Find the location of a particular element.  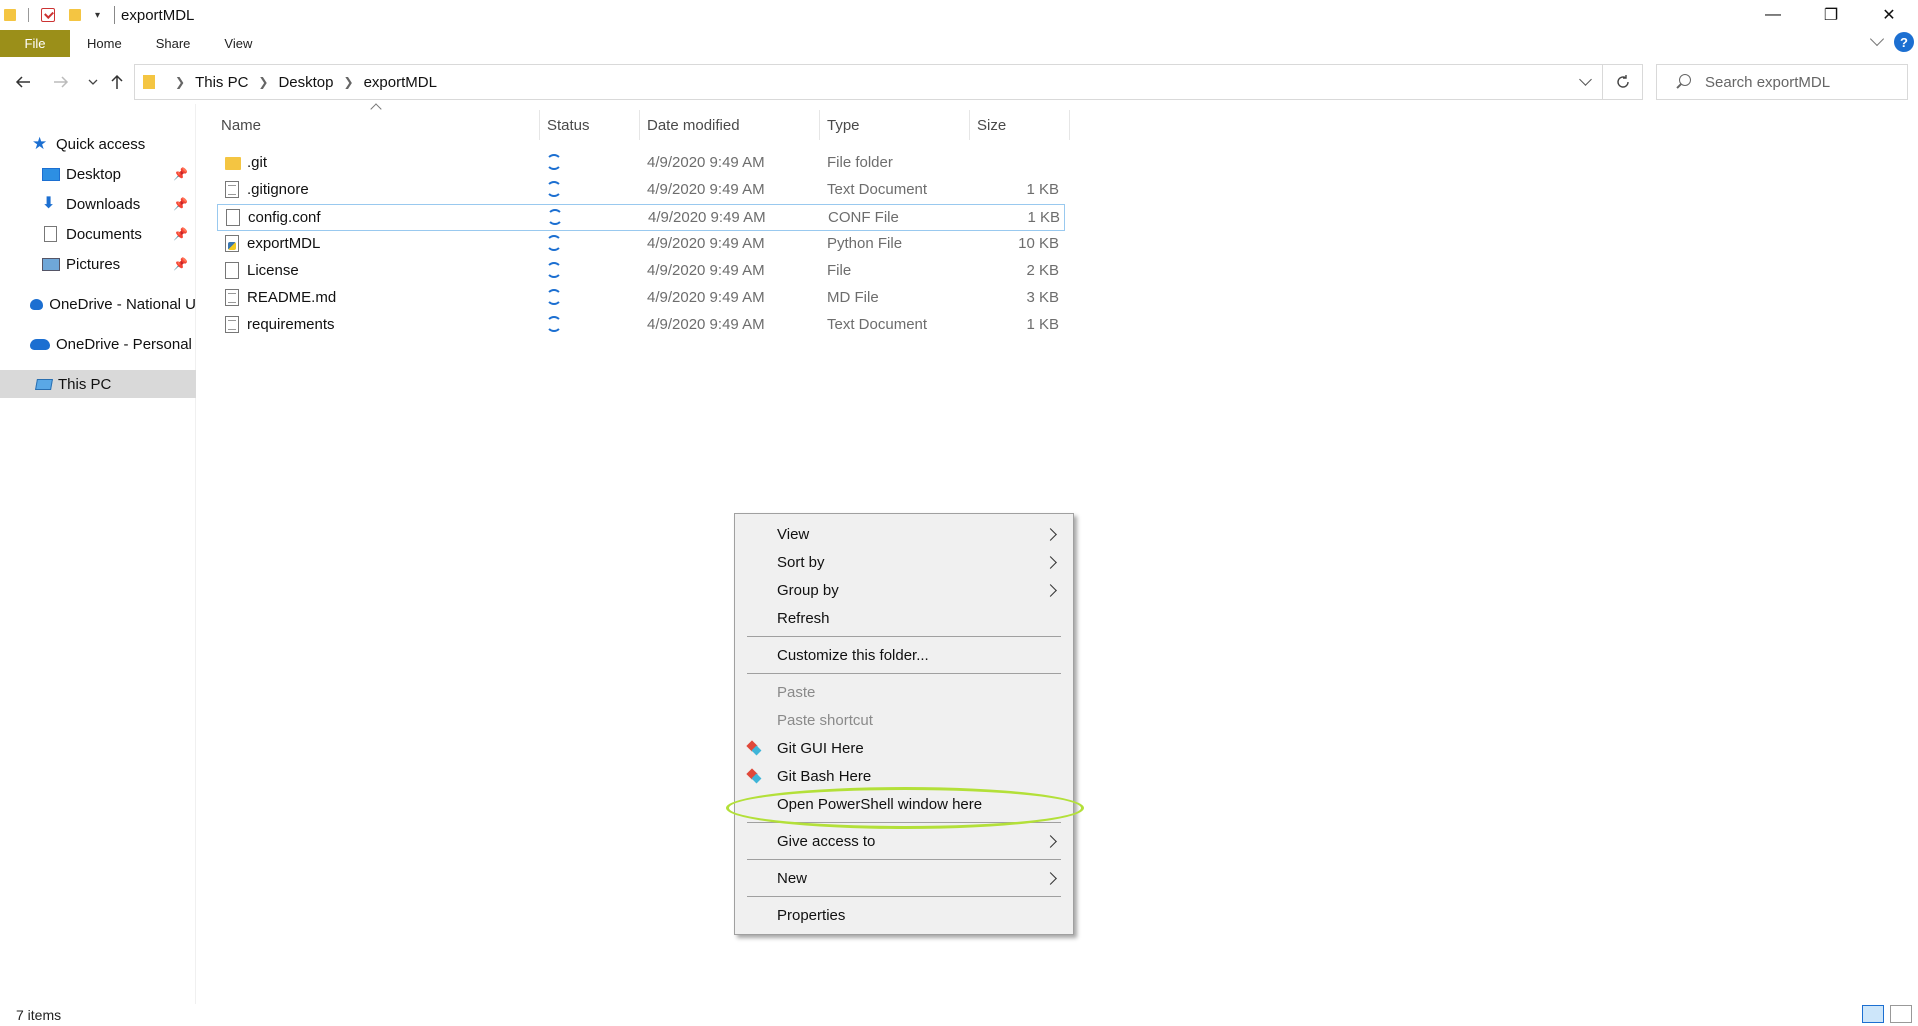

window-controls: — ❐ ✕ is located at coordinates (1831, 15).